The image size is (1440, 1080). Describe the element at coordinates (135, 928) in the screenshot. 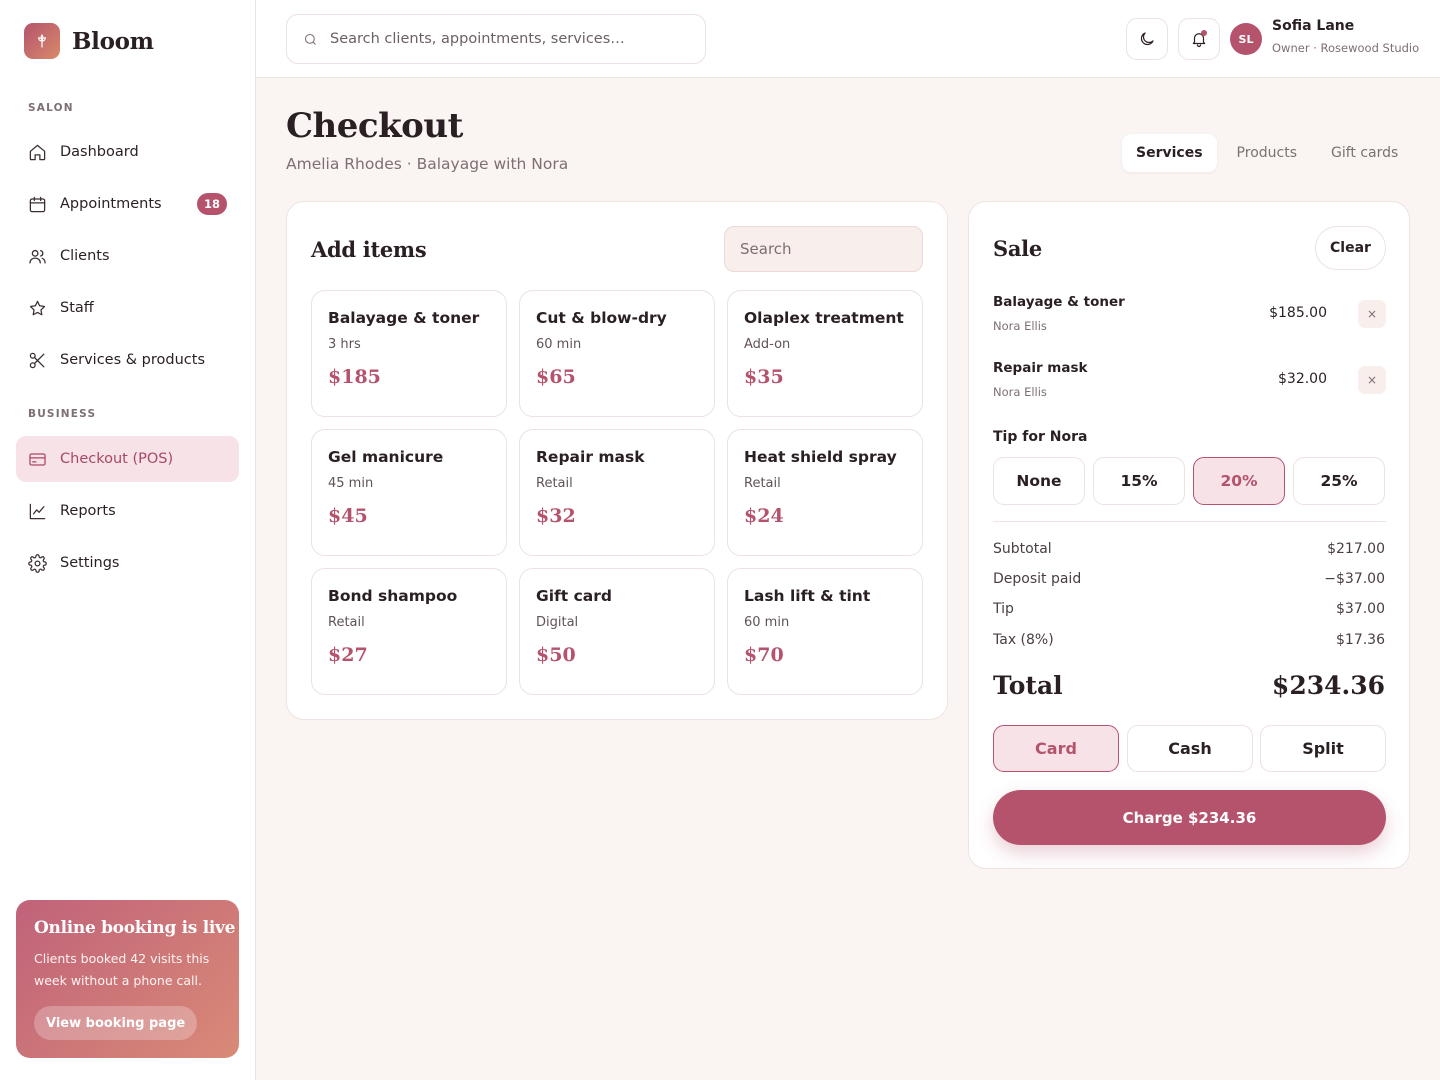

I see `promo-title: Online booking is live` at that location.